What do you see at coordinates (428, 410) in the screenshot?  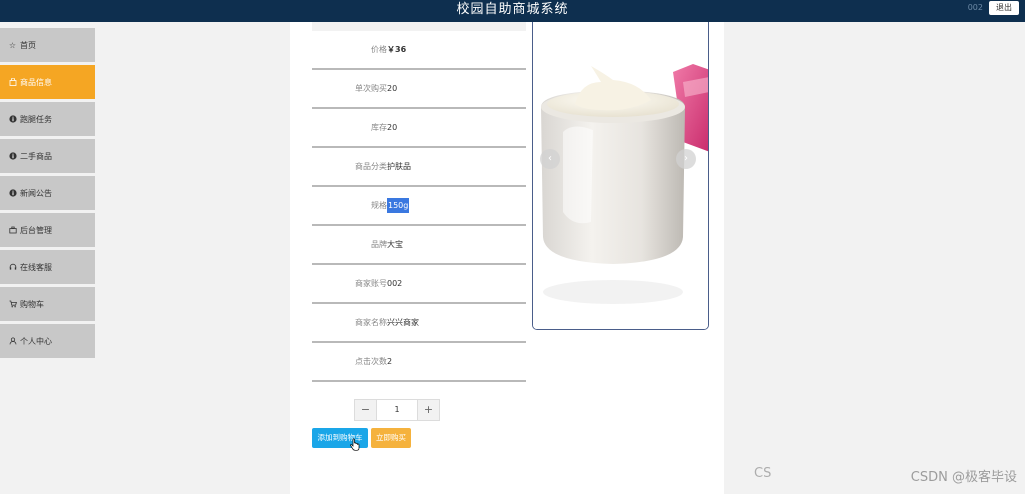 I see `increase-quantity-button: +` at bounding box center [428, 410].